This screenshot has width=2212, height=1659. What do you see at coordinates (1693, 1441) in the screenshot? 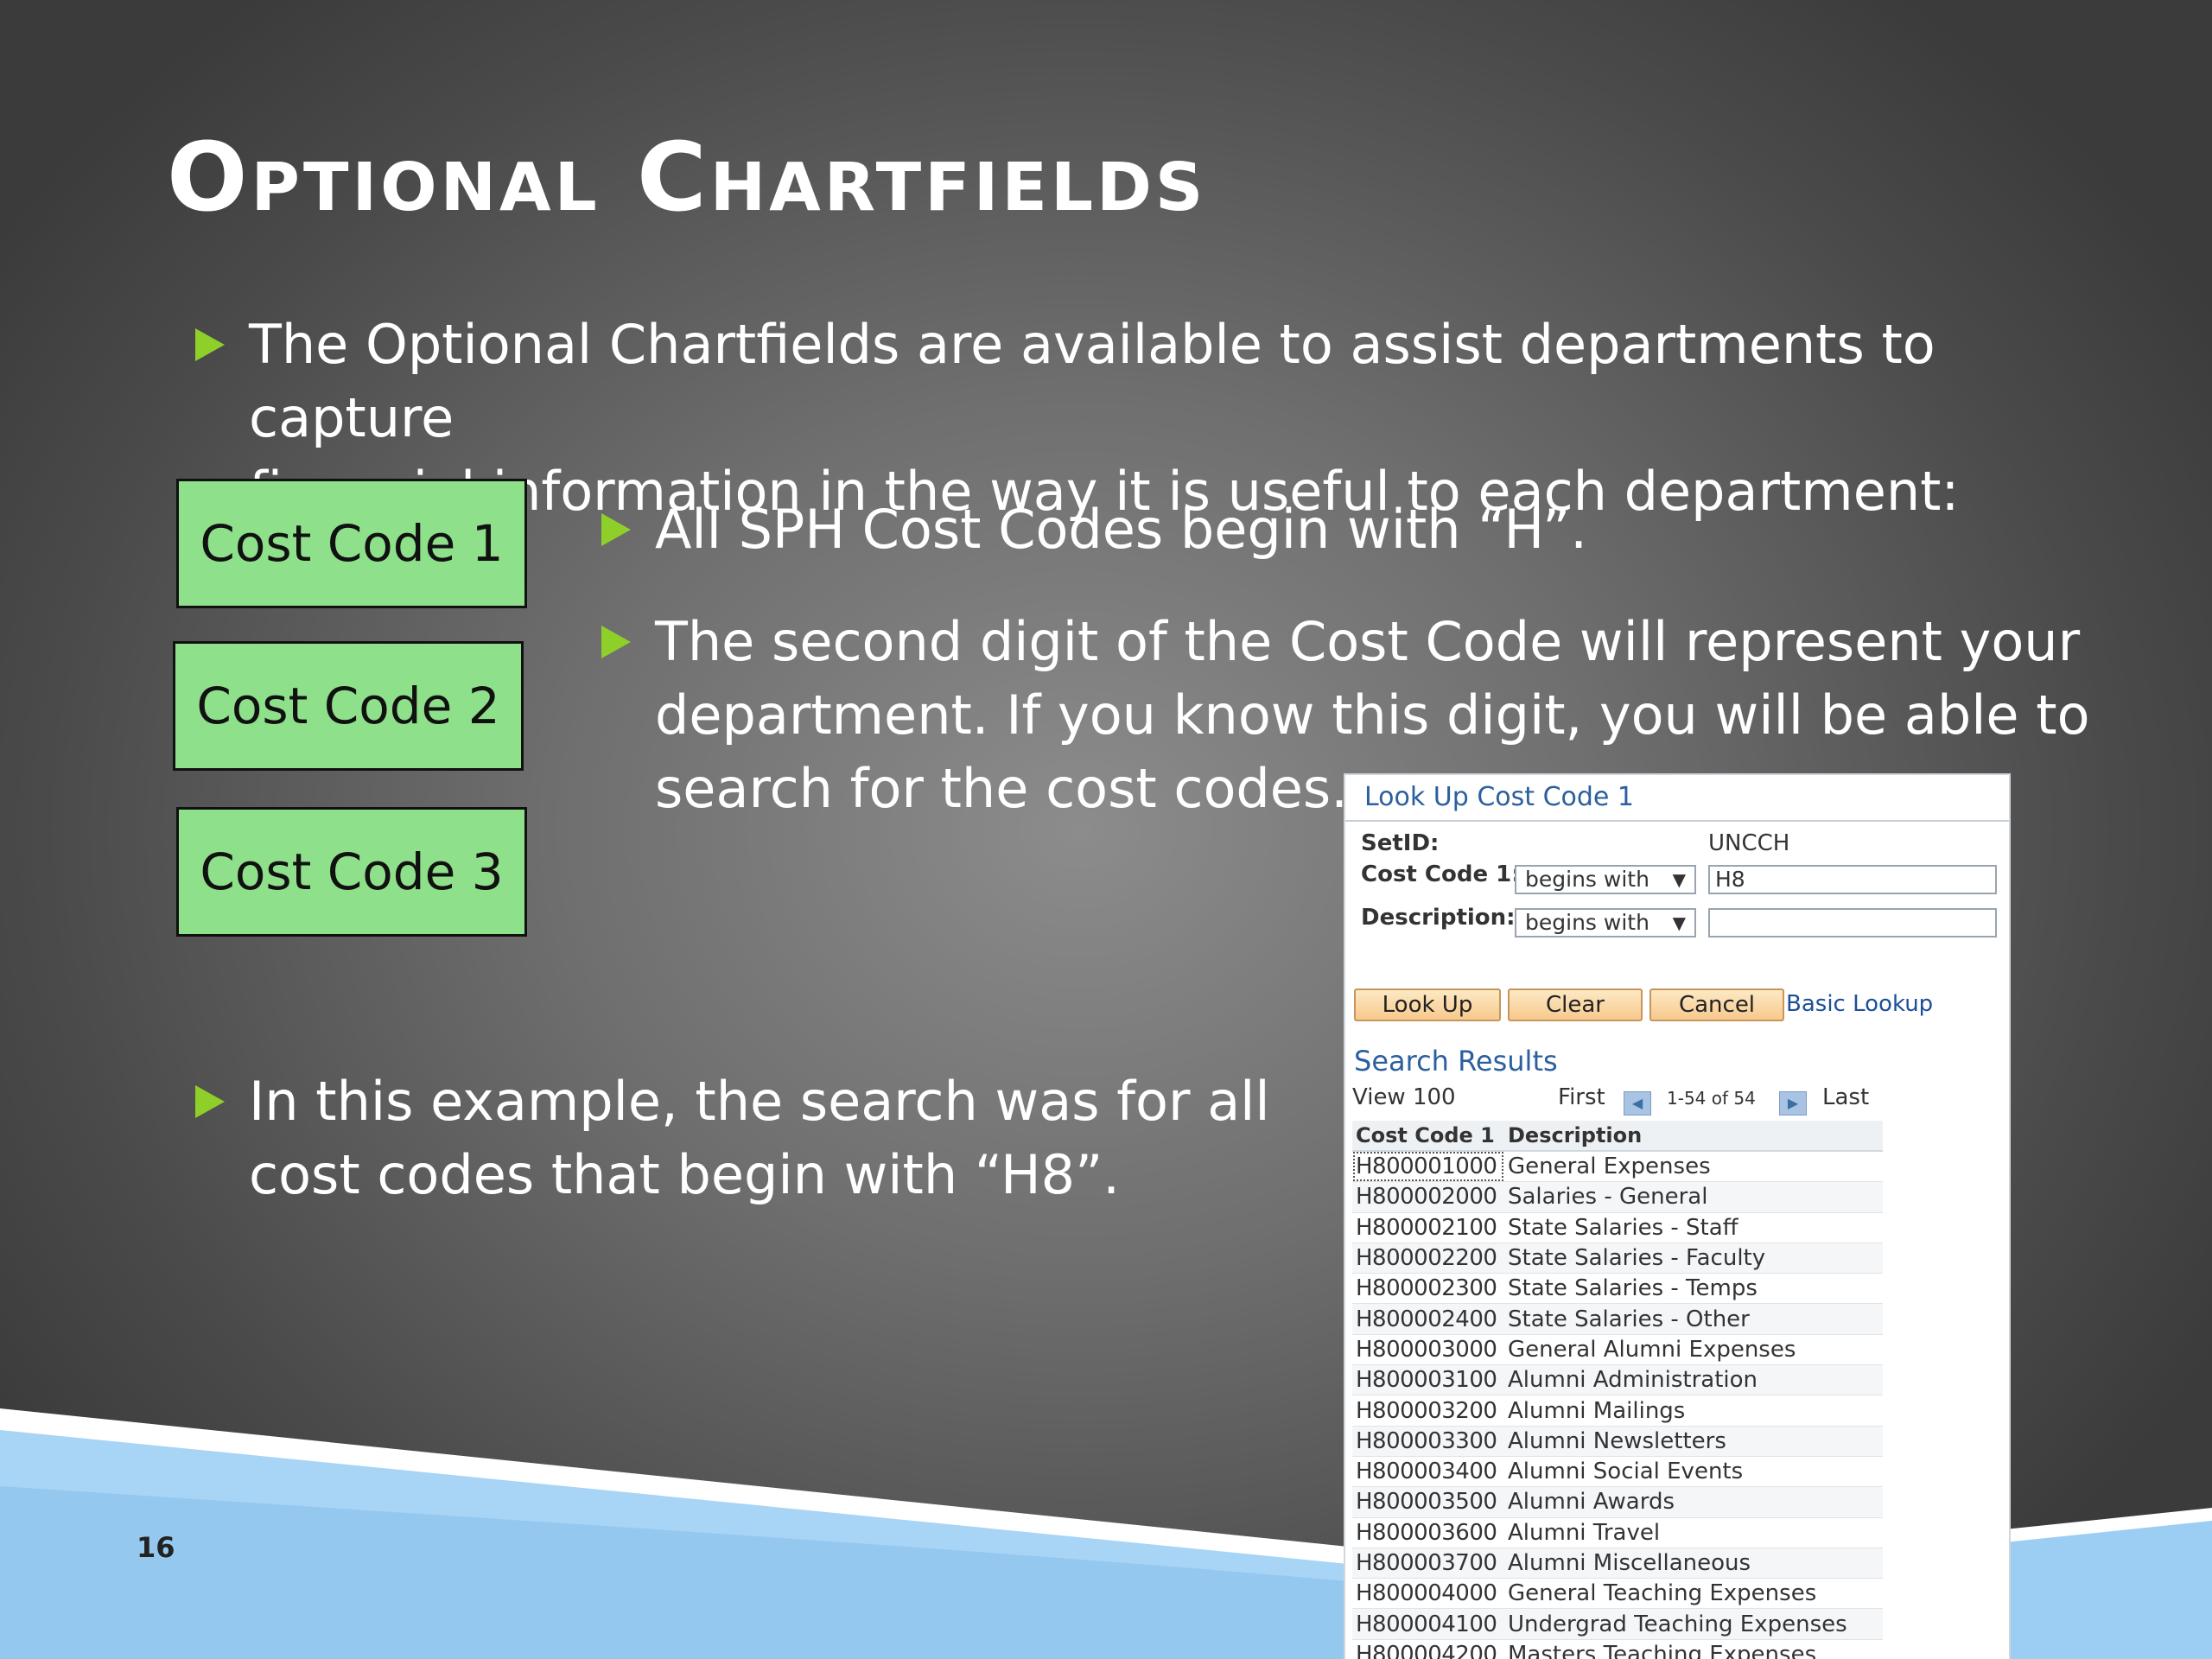
I see `description-cell: Alumni Newsletters` at bounding box center [1693, 1441].